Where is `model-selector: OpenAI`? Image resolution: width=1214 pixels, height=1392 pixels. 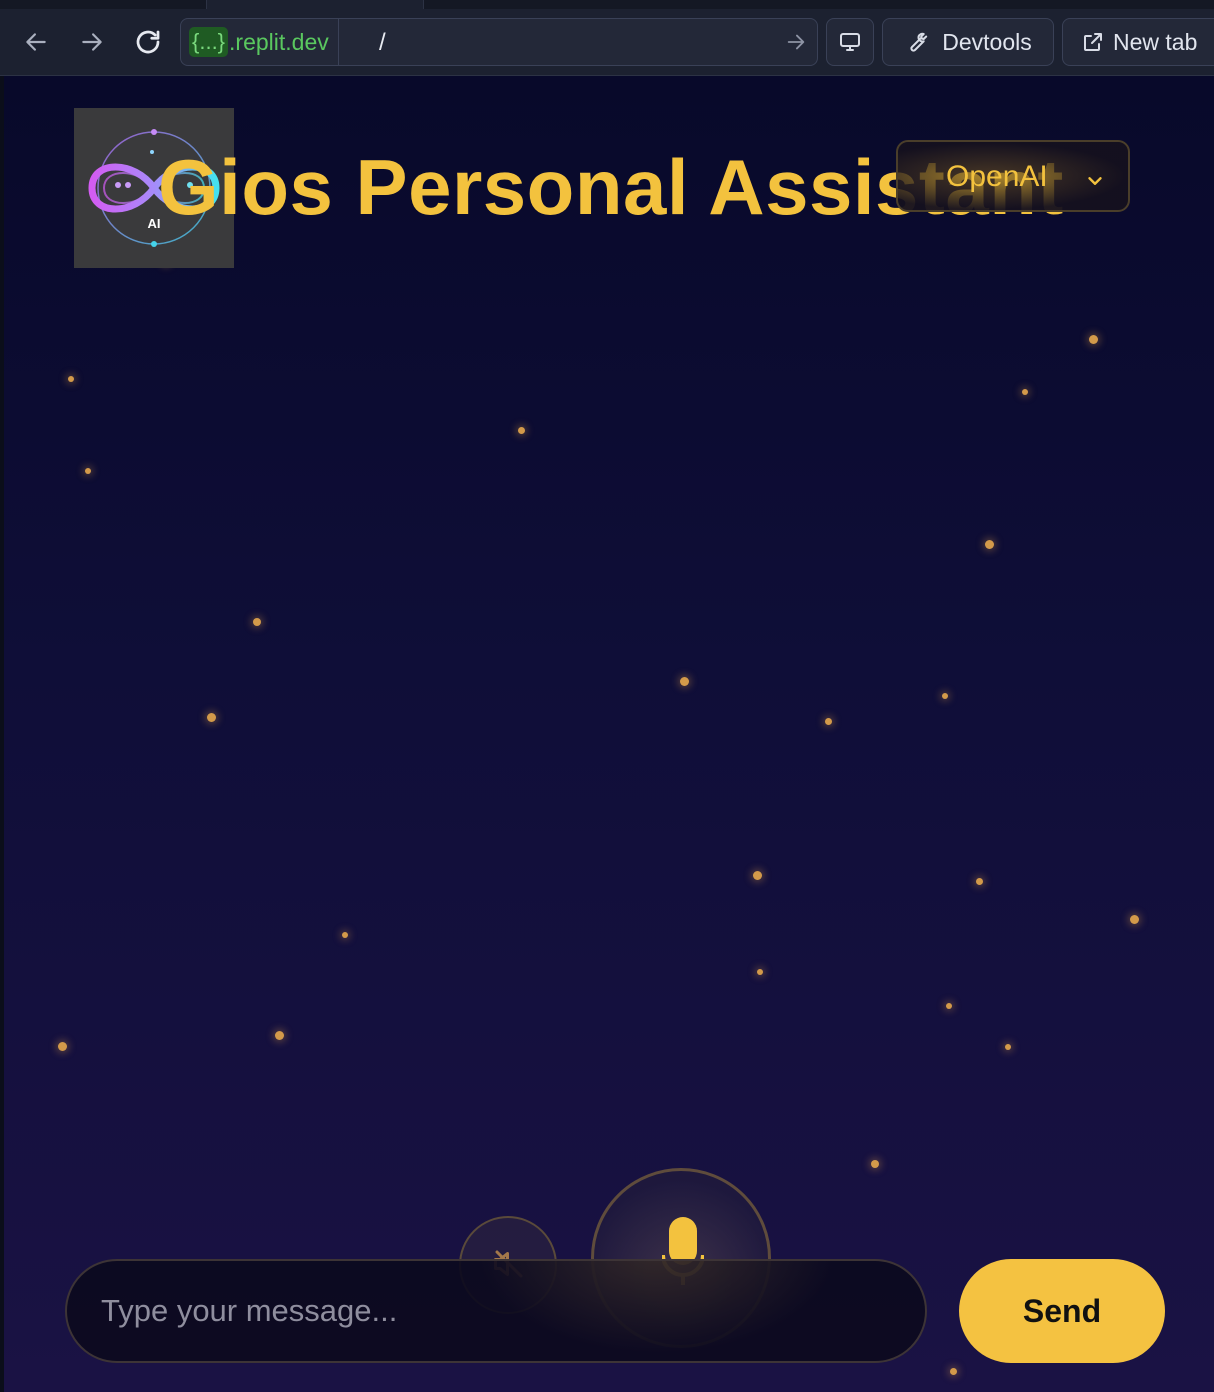
model-selector: OpenAI is located at coordinates (1013, 176).